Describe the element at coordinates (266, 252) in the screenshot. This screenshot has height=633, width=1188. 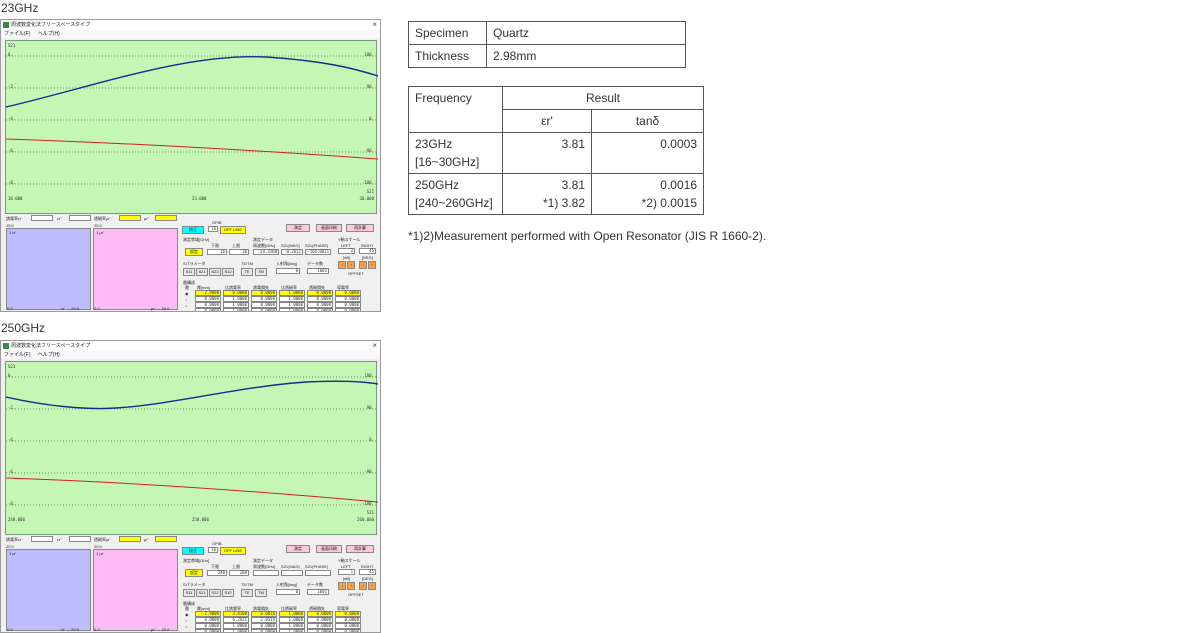
I see `freq-value-field: 24.3200` at that location.